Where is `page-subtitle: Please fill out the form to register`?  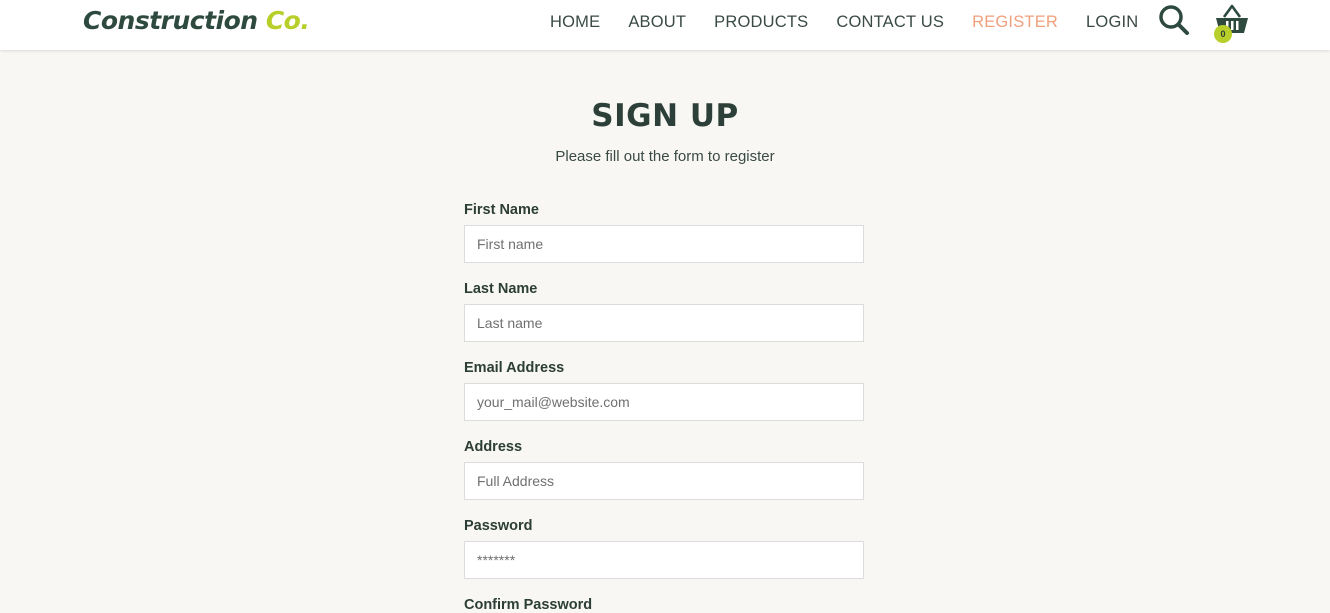 page-subtitle: Please fill out the form to register is located at coordinates (665, 156).